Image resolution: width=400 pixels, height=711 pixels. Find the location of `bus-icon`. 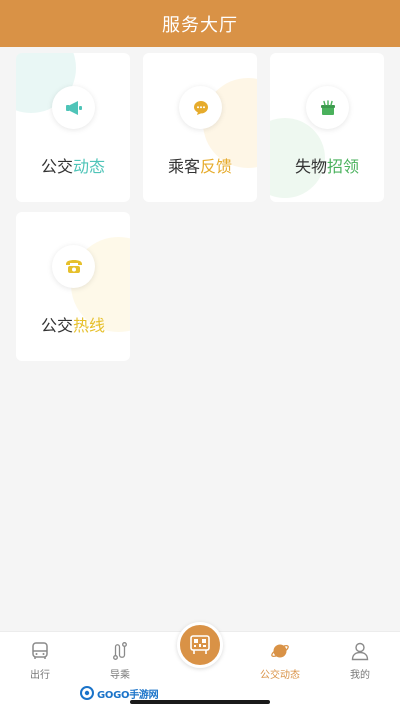

bus-icon is located at coordinates (40, 650).